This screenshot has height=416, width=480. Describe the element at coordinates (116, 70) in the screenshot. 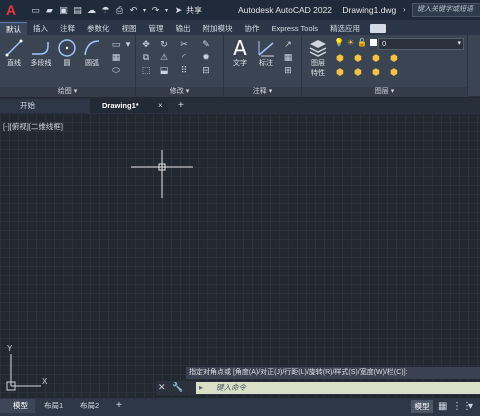

I see `ellipse-icon: ⬭` at that location.